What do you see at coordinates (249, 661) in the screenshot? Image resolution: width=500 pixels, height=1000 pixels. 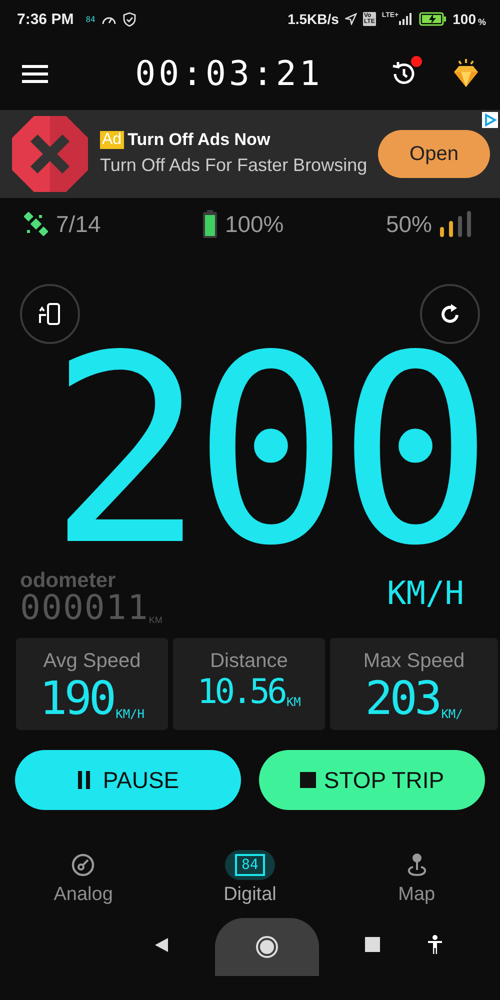 I see `stat-label: Distance` at bounding box center [249, 661].